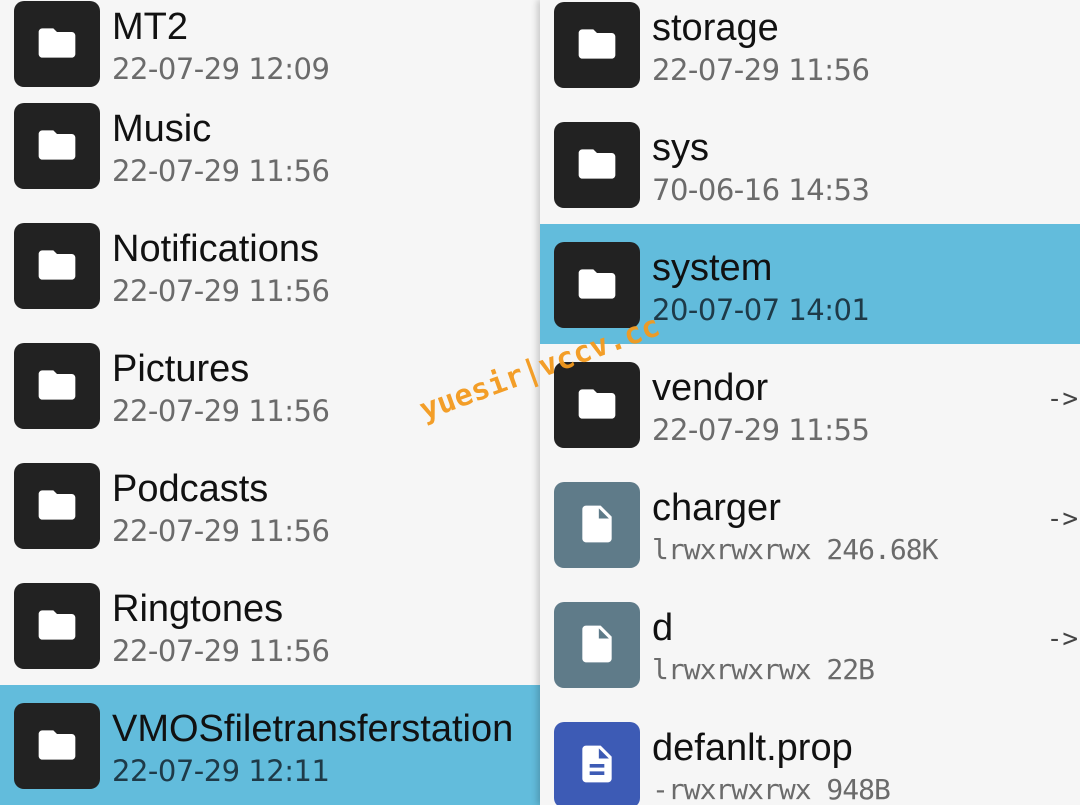 The height and width of the screenshot is (805, 1080). Describe the element at coordinates (761, 190) in the screenshot. I see `item-date: 70-06-16 14:53` at that location.